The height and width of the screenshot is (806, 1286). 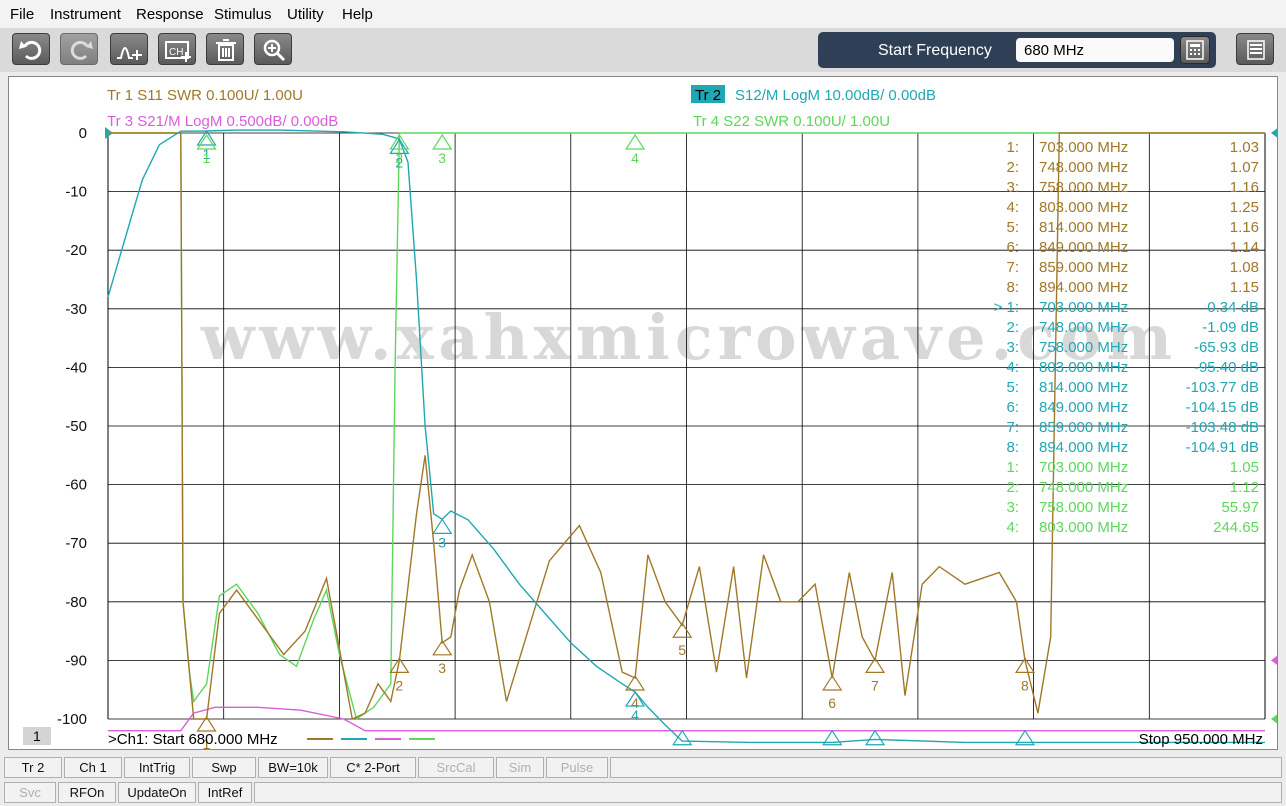 What do you see at coordinates (1244, 147) in the screenshot?
I see `marker-table-value: 1.03` at bounding box center [1244, 147].